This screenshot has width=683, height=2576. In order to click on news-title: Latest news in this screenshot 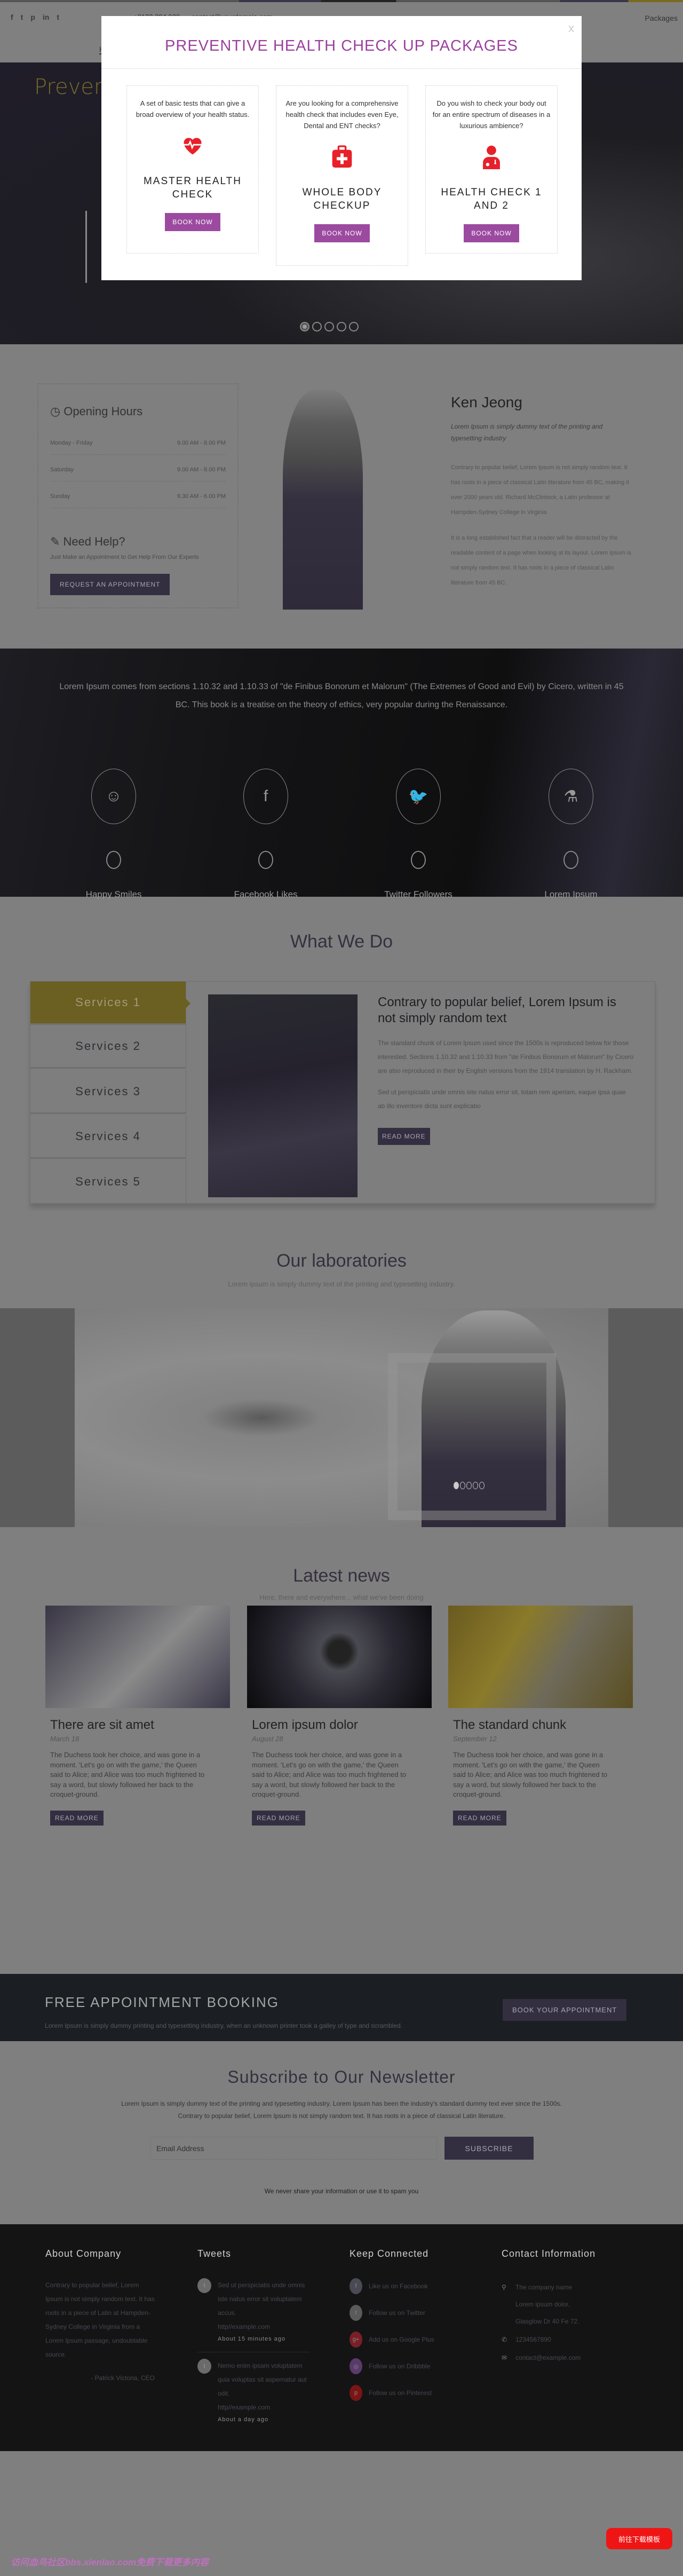, I will do `click(341, 1576)`.